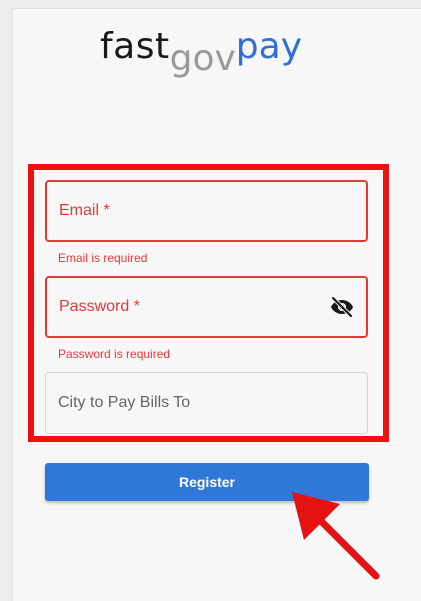 This screenshot has width=421, height=601. Describe the element at coordinates (206, 211) in the screenshot. I see `email-field: Email *` at that location.